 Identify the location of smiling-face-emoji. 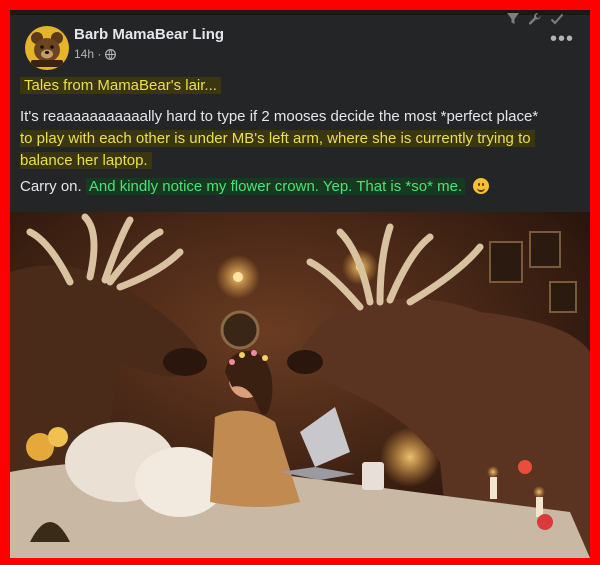
(481, 186).